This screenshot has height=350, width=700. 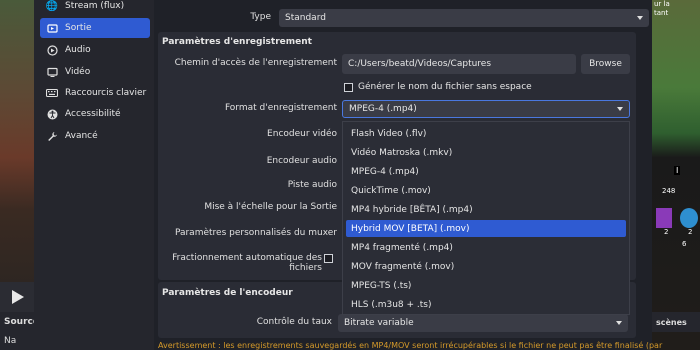 What do you see at coordinates (664, 218) in the screenshot?
I see `purple-item-icon` at bounding box center [664, 218].